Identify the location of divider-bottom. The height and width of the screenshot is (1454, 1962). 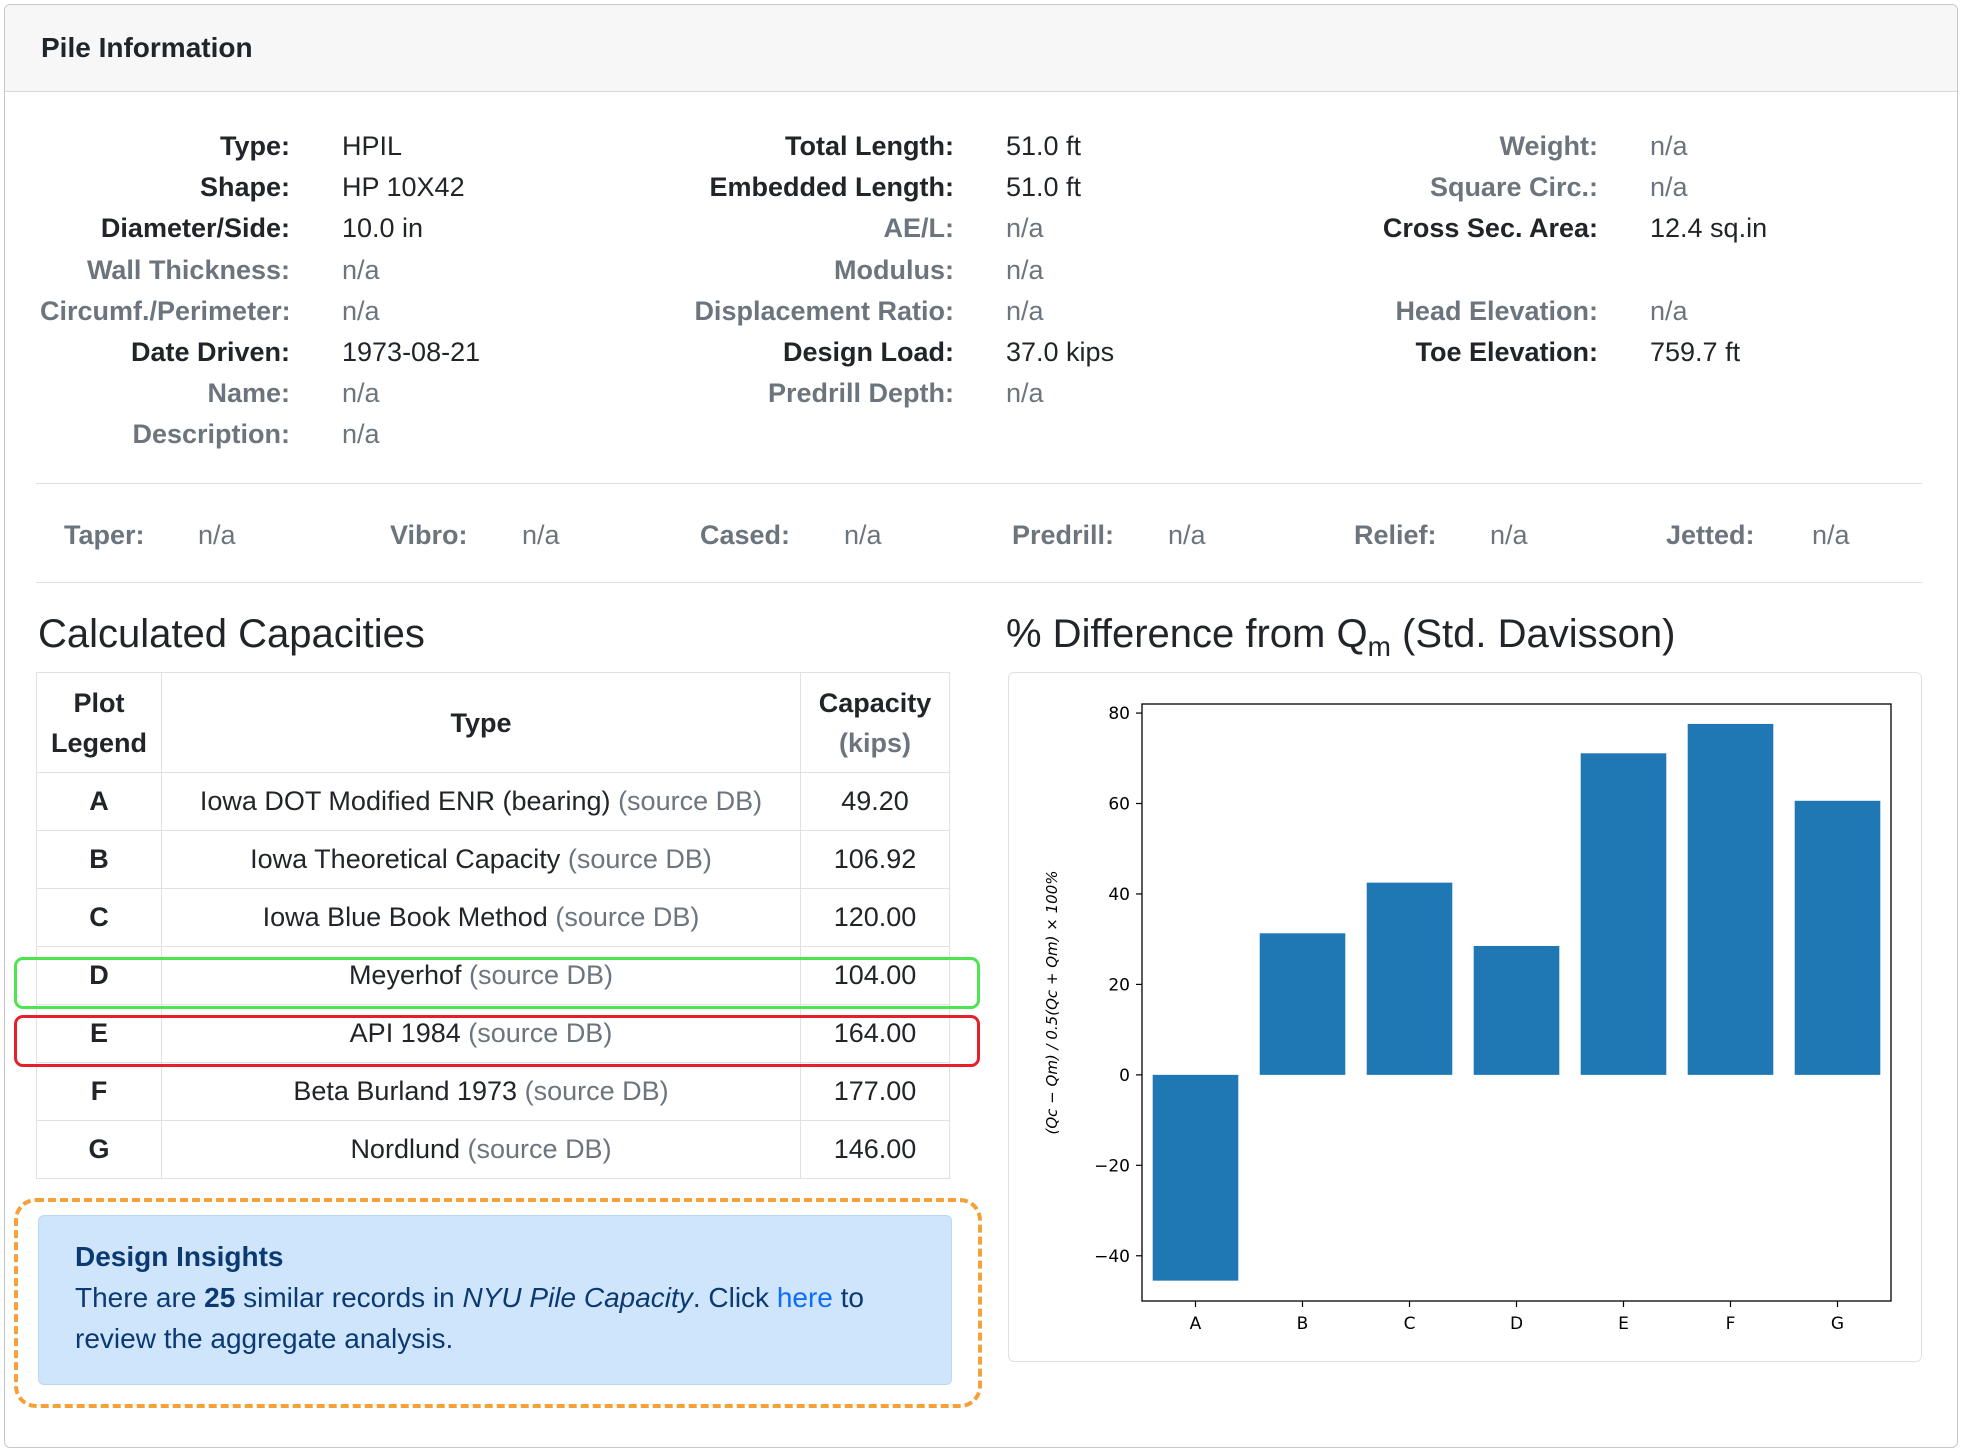
(979, 582).